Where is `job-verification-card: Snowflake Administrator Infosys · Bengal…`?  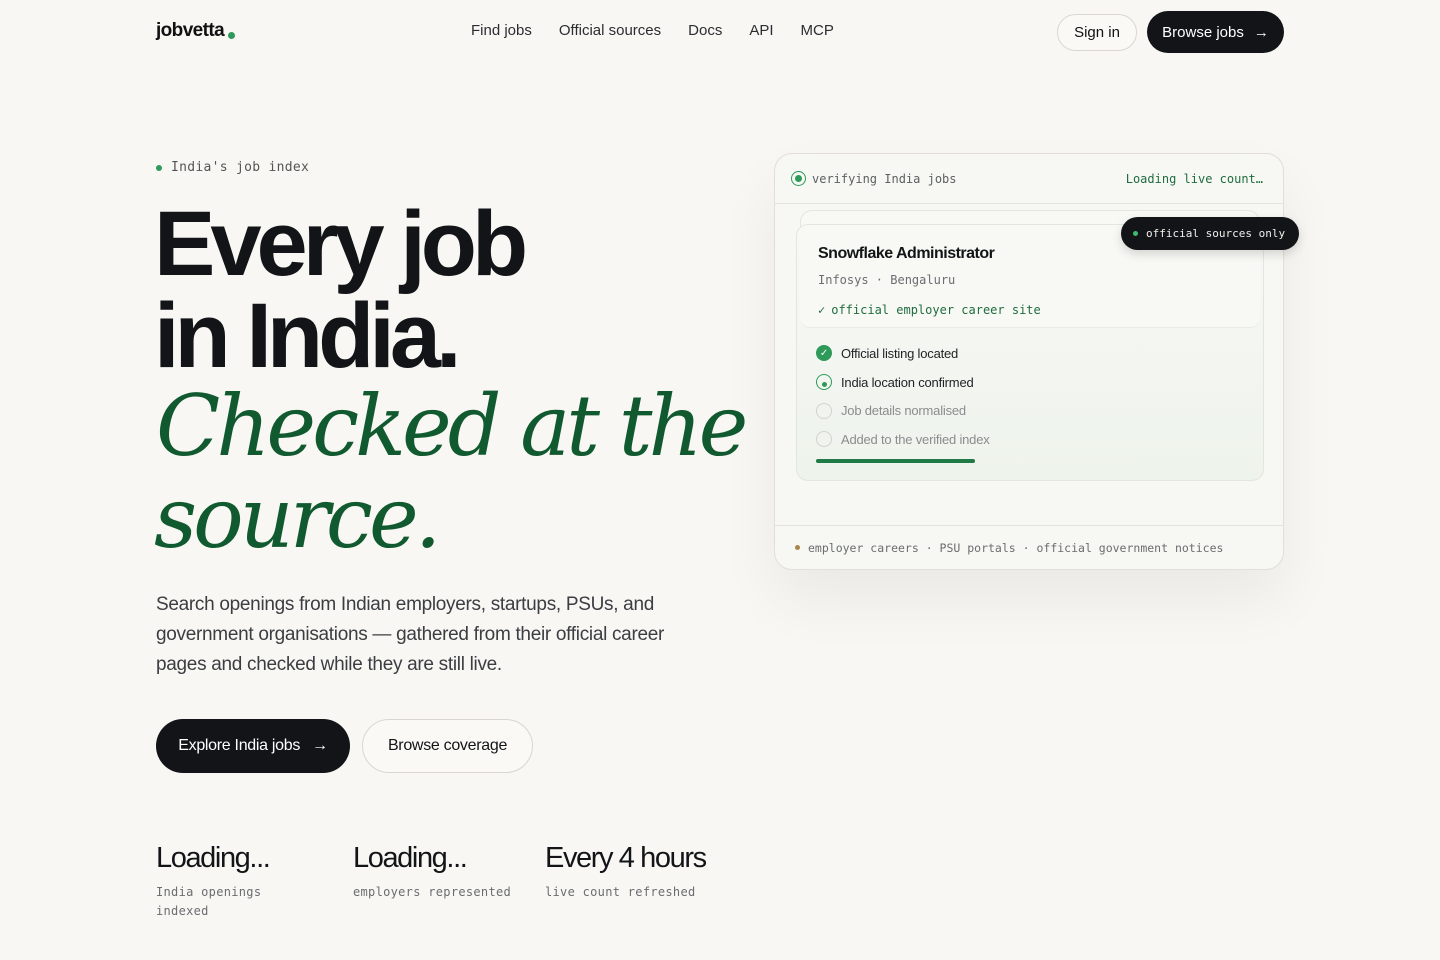
job-verification-card: Snowflake Administrator Infosys · Bengal… is located at coordinates (1030, 352).